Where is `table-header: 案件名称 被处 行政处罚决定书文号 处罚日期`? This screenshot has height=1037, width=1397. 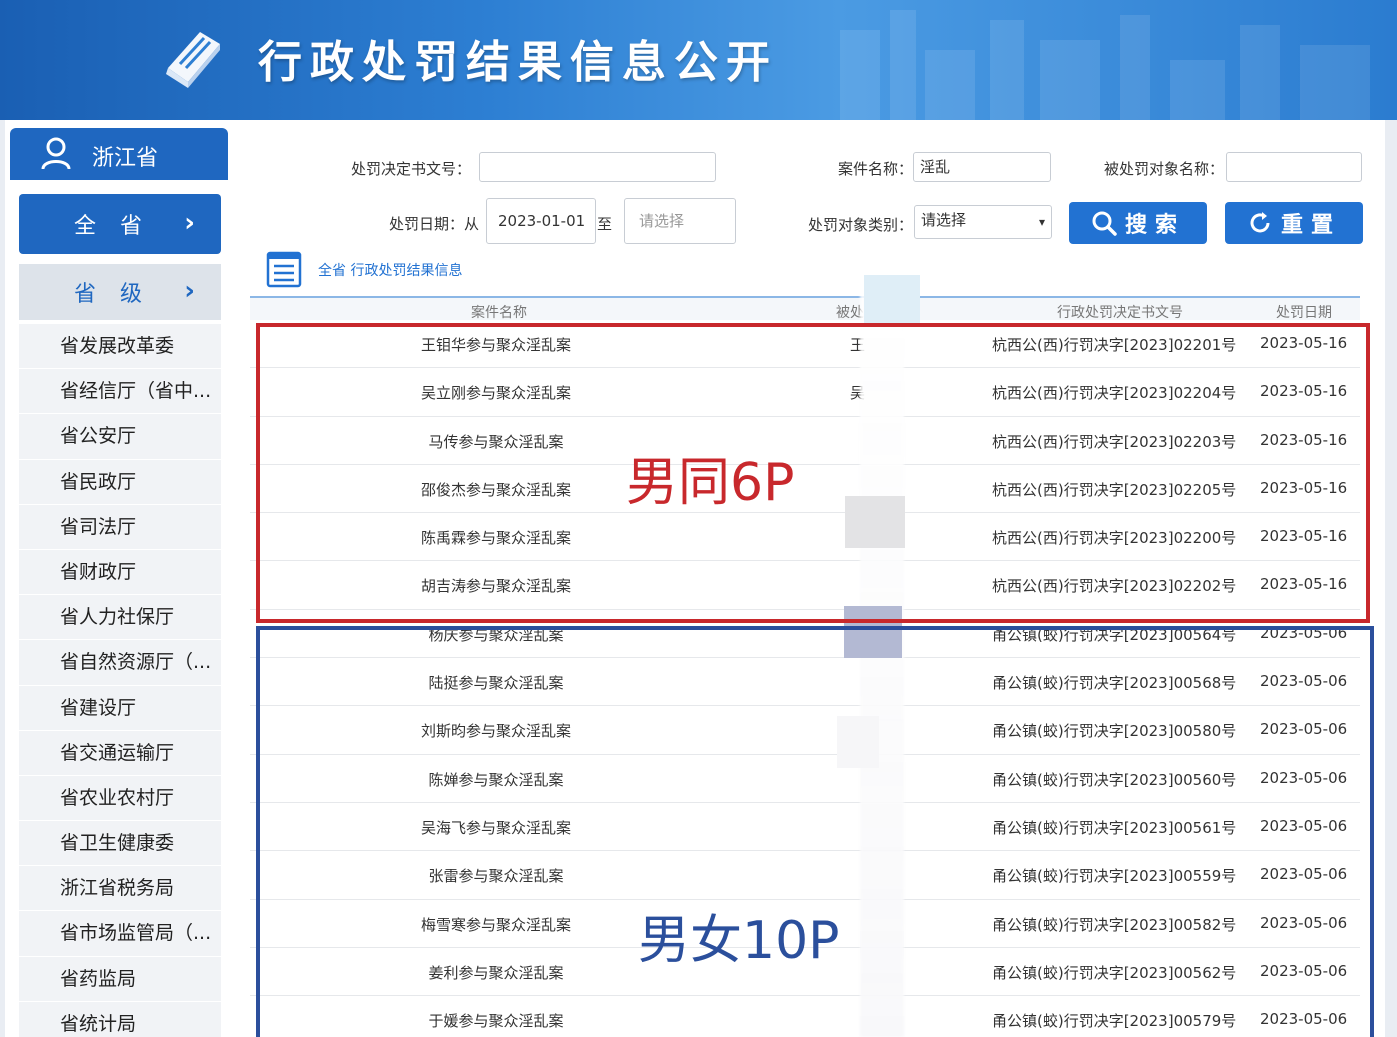 table-header: 案件名称 被处 行政处罚决定书文号 处罚日期 is located at coordinates (805, 308).